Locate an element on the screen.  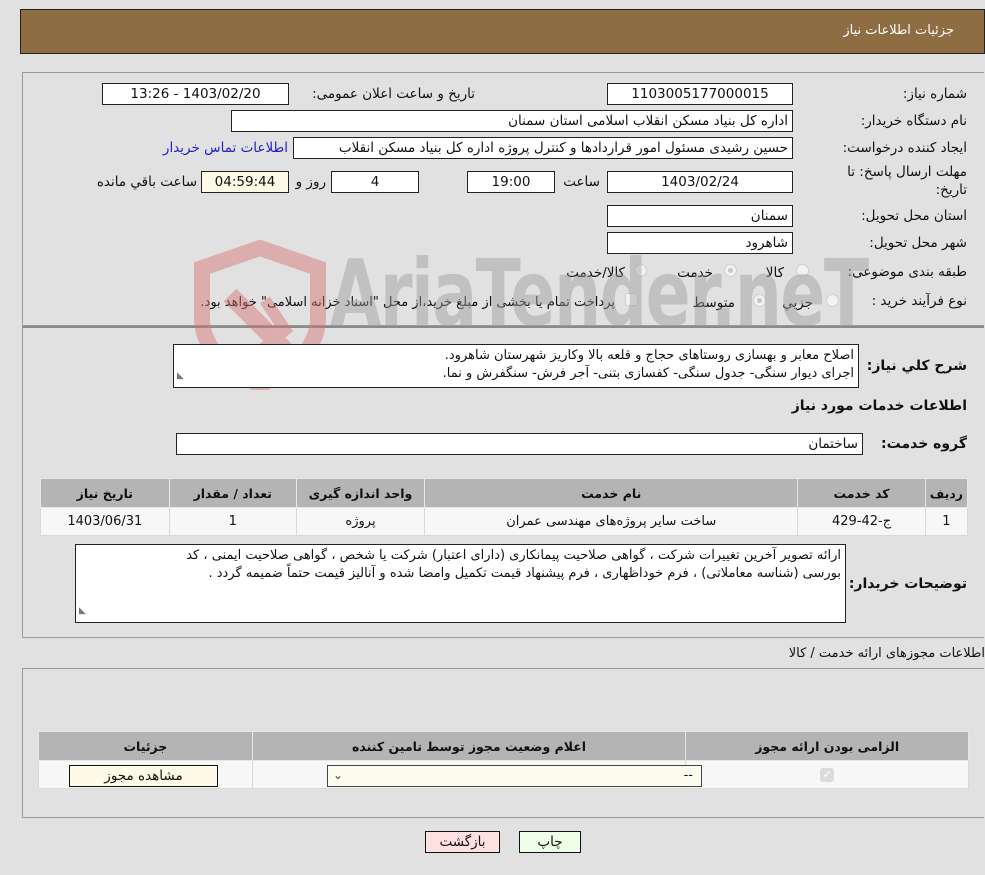
print-button: چاپ is located at coordinates (550, 842).